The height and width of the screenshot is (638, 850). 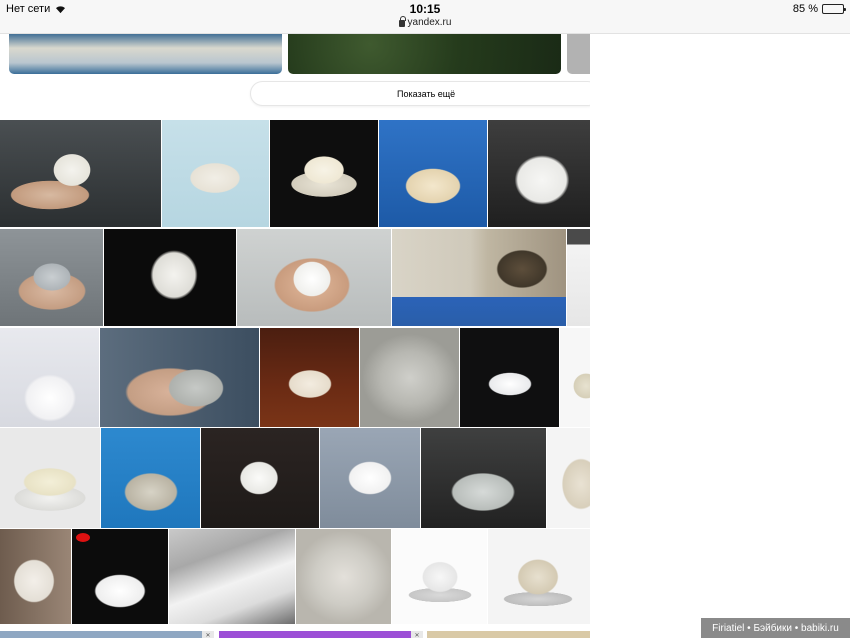 What do you see at coordinates (805, 9) in the screenshot?
I see `battery-percent: 85 %` at bounding box center [805, 9].